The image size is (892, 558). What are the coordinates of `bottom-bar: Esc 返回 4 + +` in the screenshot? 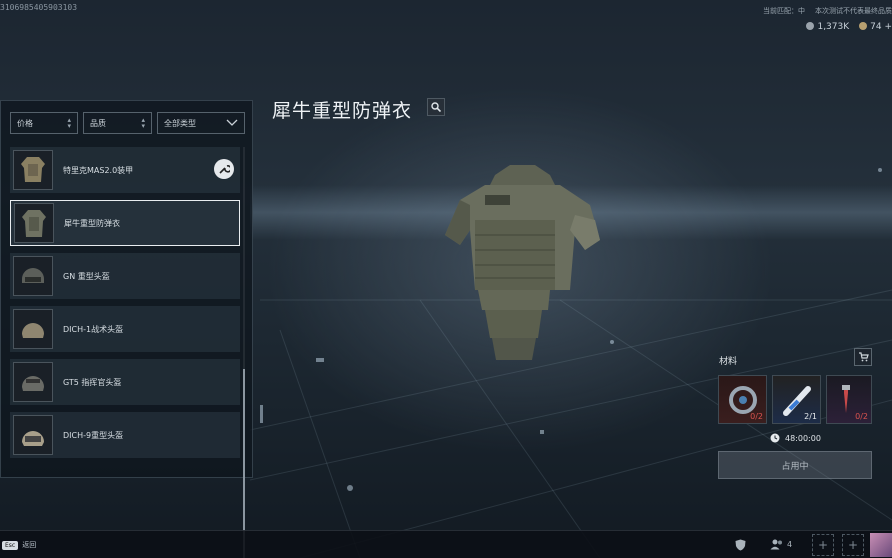 It's located at (446, 544).